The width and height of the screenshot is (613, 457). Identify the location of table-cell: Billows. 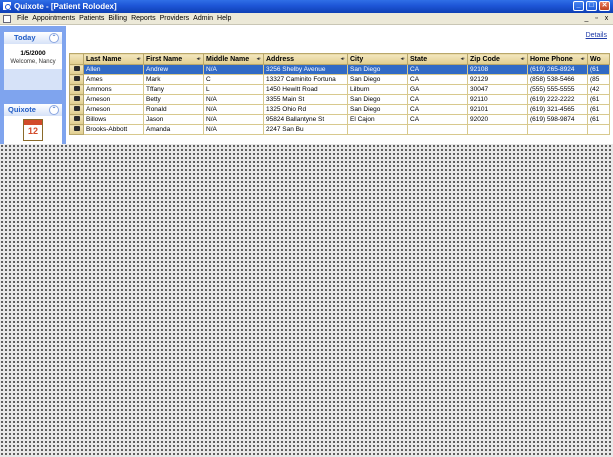
(113, 119).